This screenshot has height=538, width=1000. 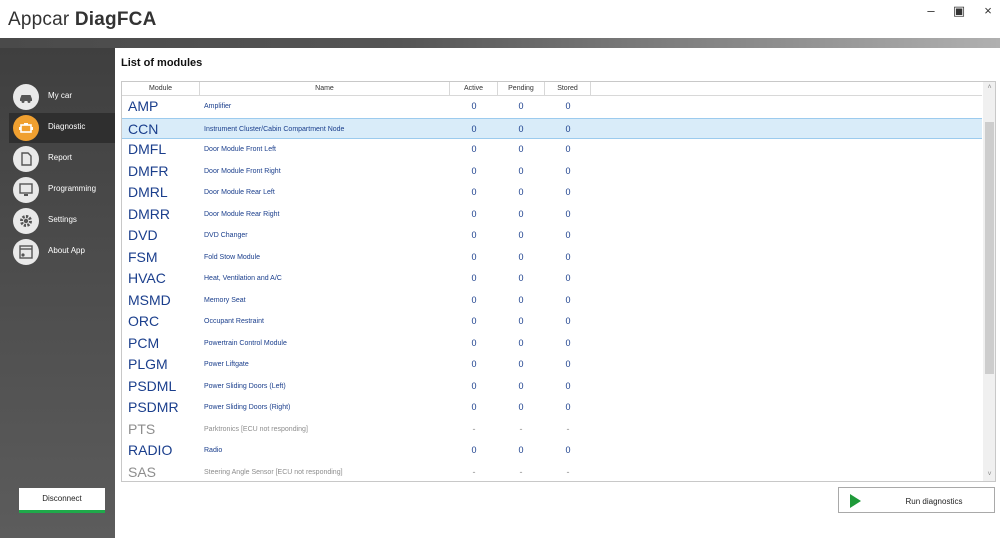 What do you see at coordinates (552, 236) in the screenshot?
I see `table-row: DVD DVD Changer 0 0 0` at bounding box center [552, 236].